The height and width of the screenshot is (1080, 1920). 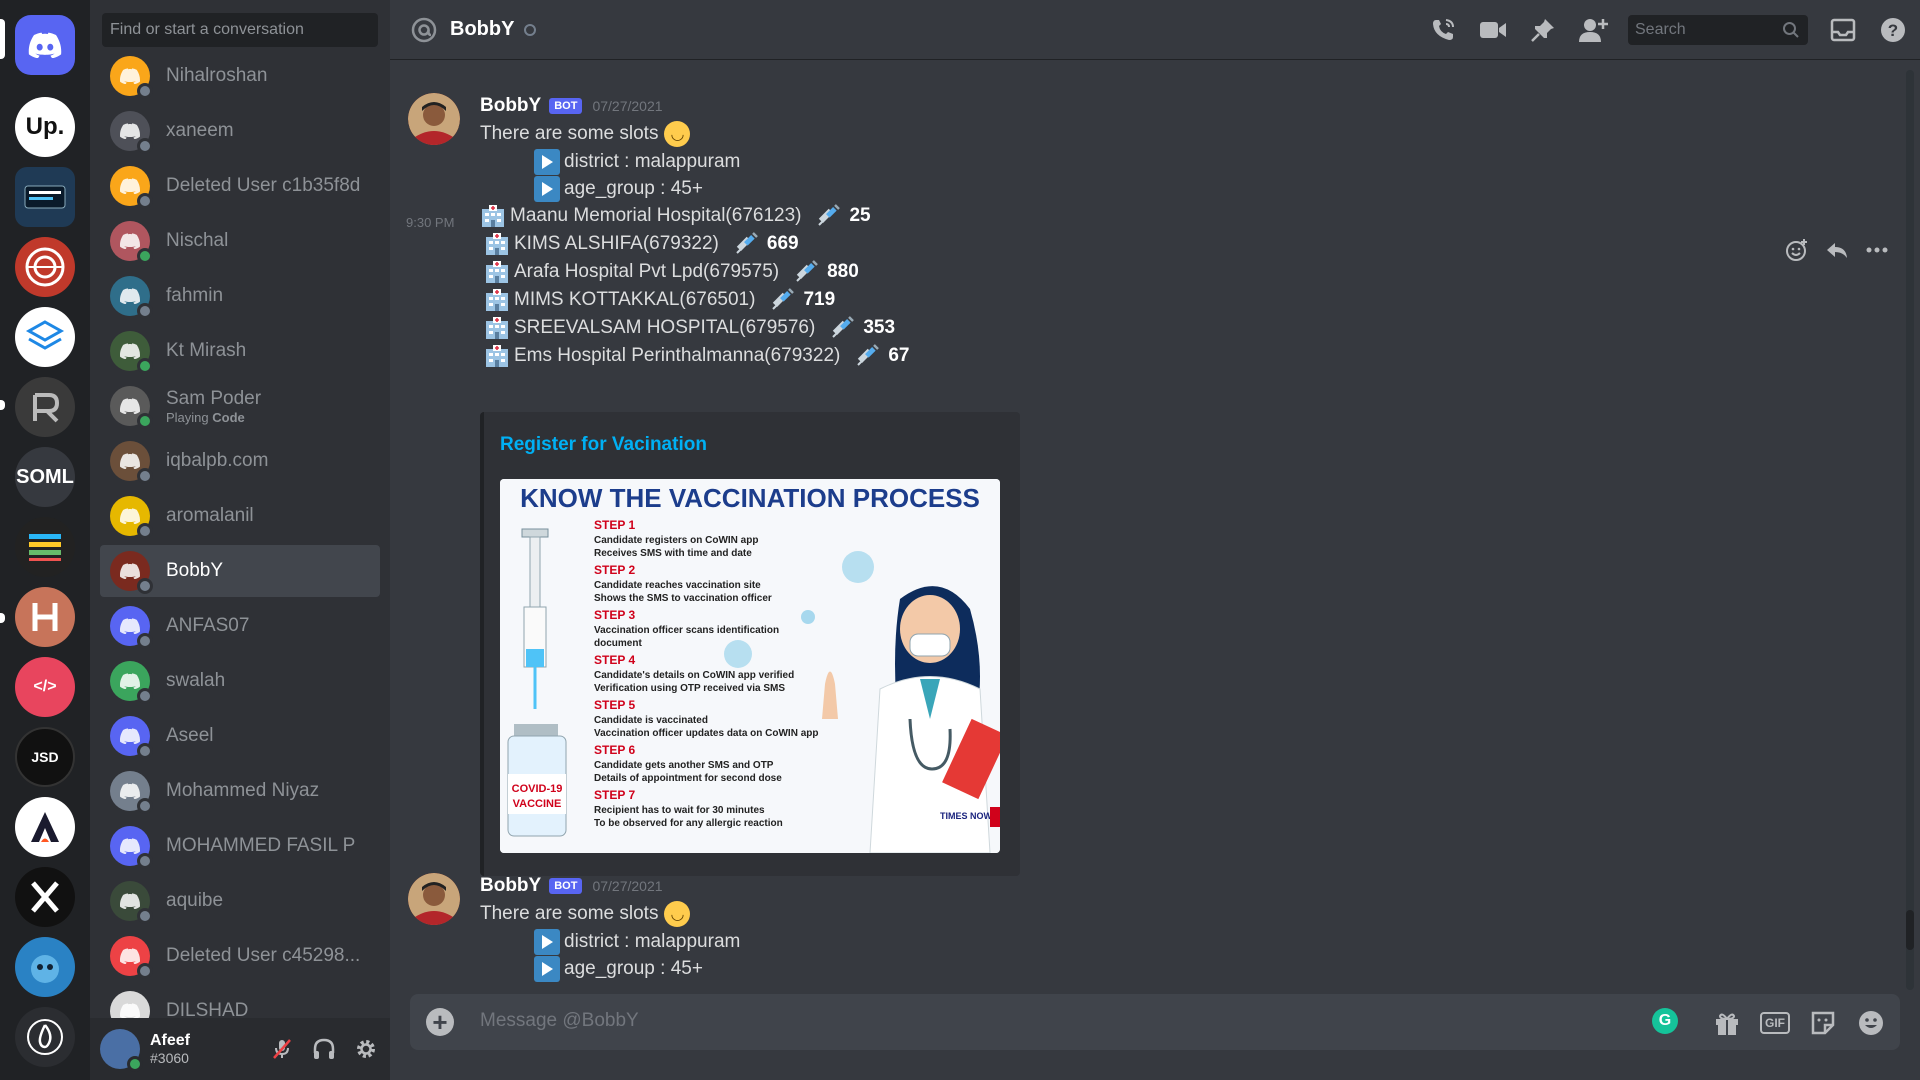 I want to click on dm-item: Mohammed Niyaz, so click(x=240, y=791).